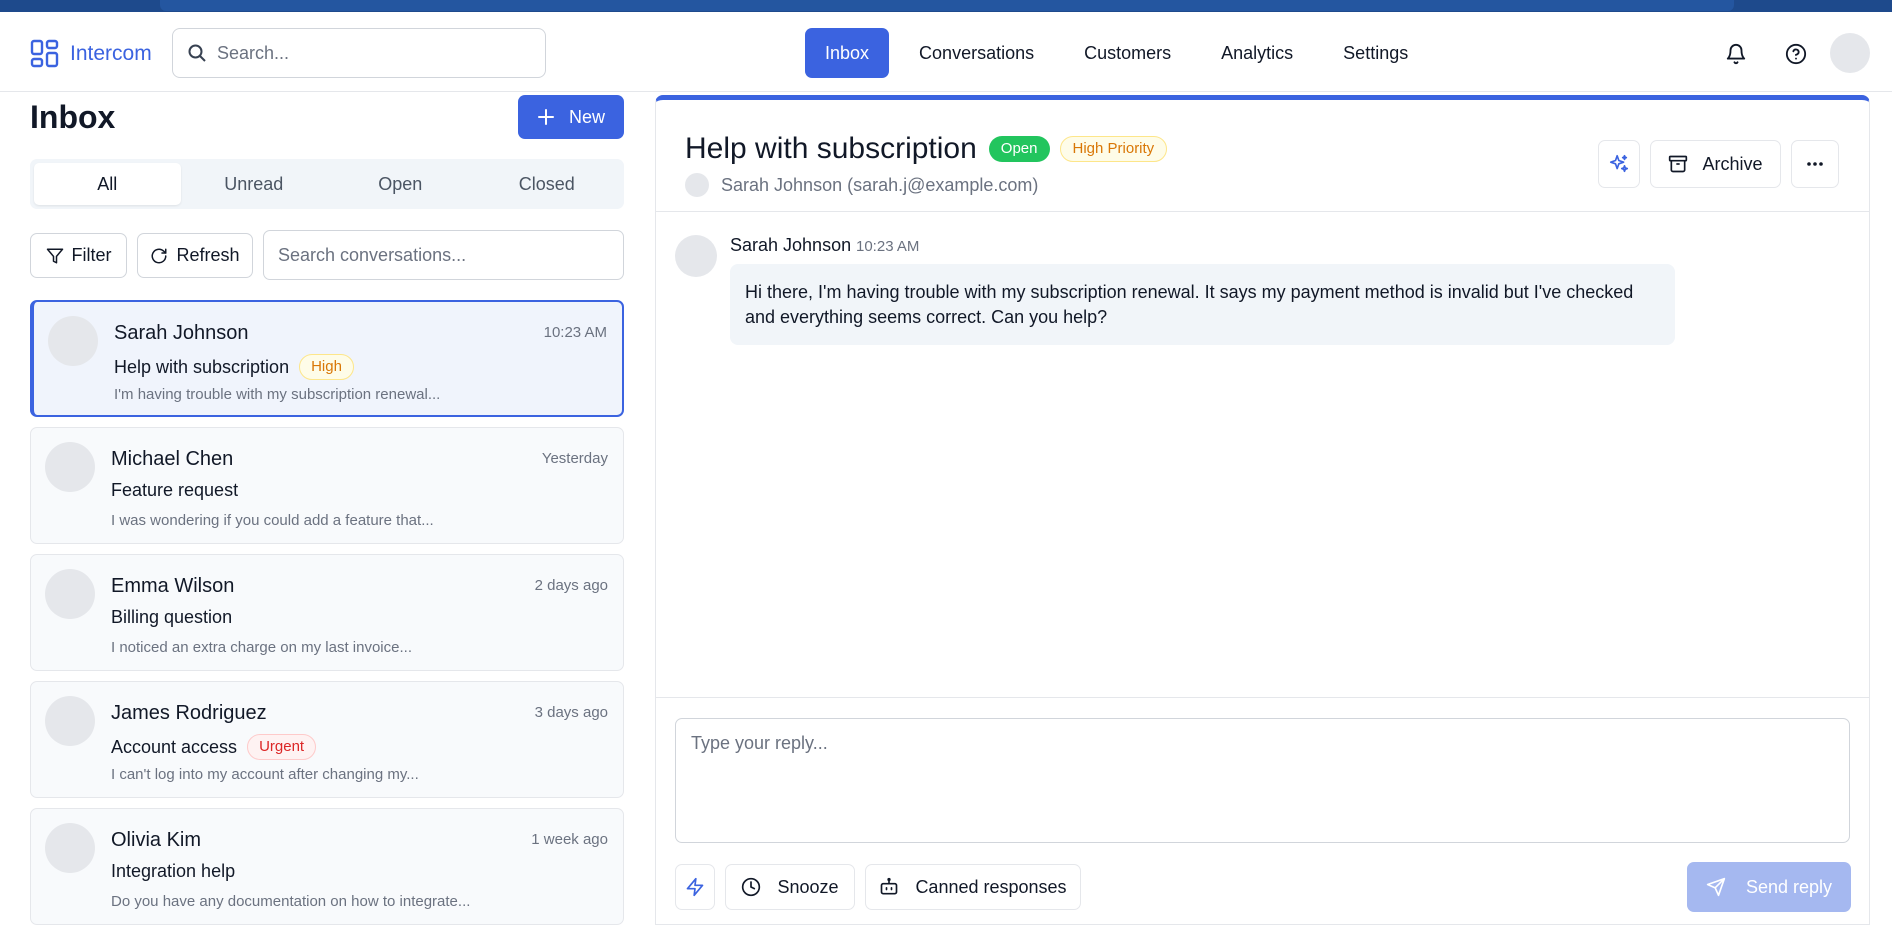 This screenshot has height=925, width=1892. I want to click on conversation-subject-row: Feature request, so click(174, 490).